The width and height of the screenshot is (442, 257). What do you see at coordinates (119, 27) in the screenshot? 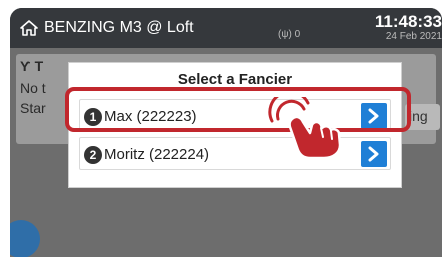
I see `loft-title: BENZING M3 @ Loft` at bounding box center [119, 27].